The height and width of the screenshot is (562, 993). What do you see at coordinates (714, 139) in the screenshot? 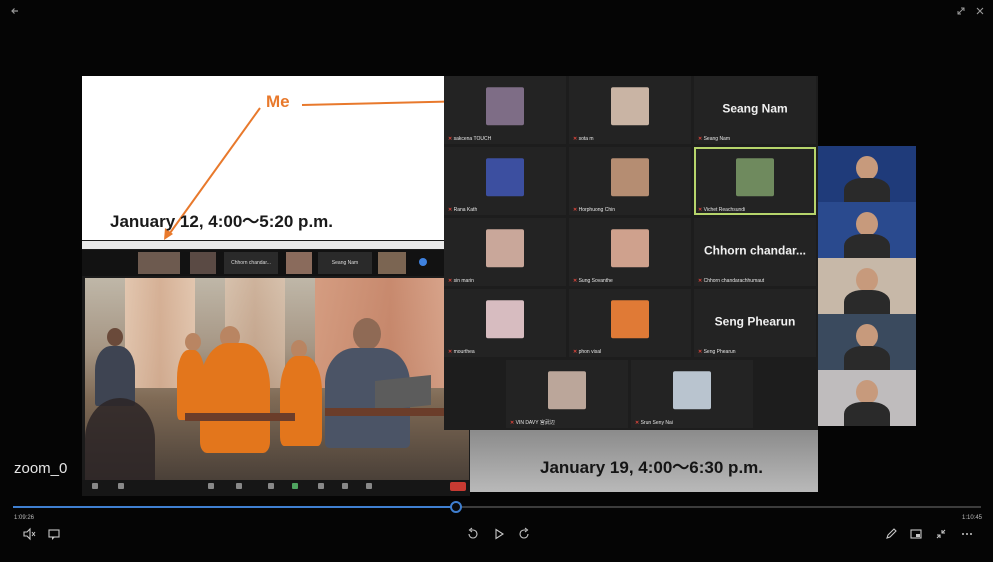
I see `participant-name: Seang Nam` at bounding box center [714, 139].